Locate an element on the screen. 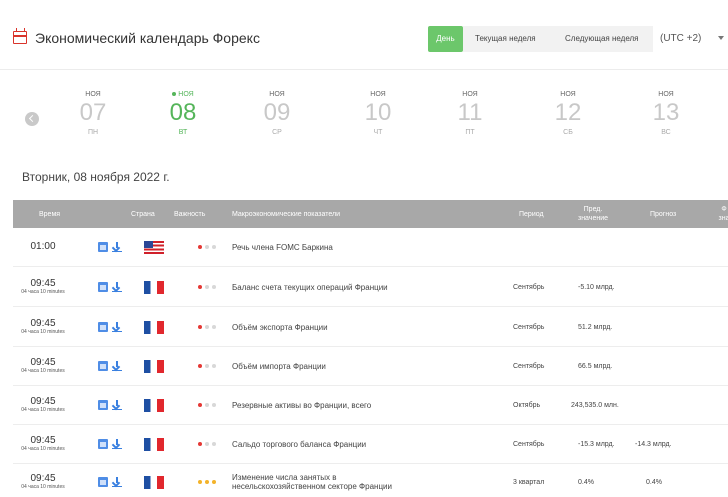 The image size is (728, 497). calendar-icon is located at coordinates (20, 36).